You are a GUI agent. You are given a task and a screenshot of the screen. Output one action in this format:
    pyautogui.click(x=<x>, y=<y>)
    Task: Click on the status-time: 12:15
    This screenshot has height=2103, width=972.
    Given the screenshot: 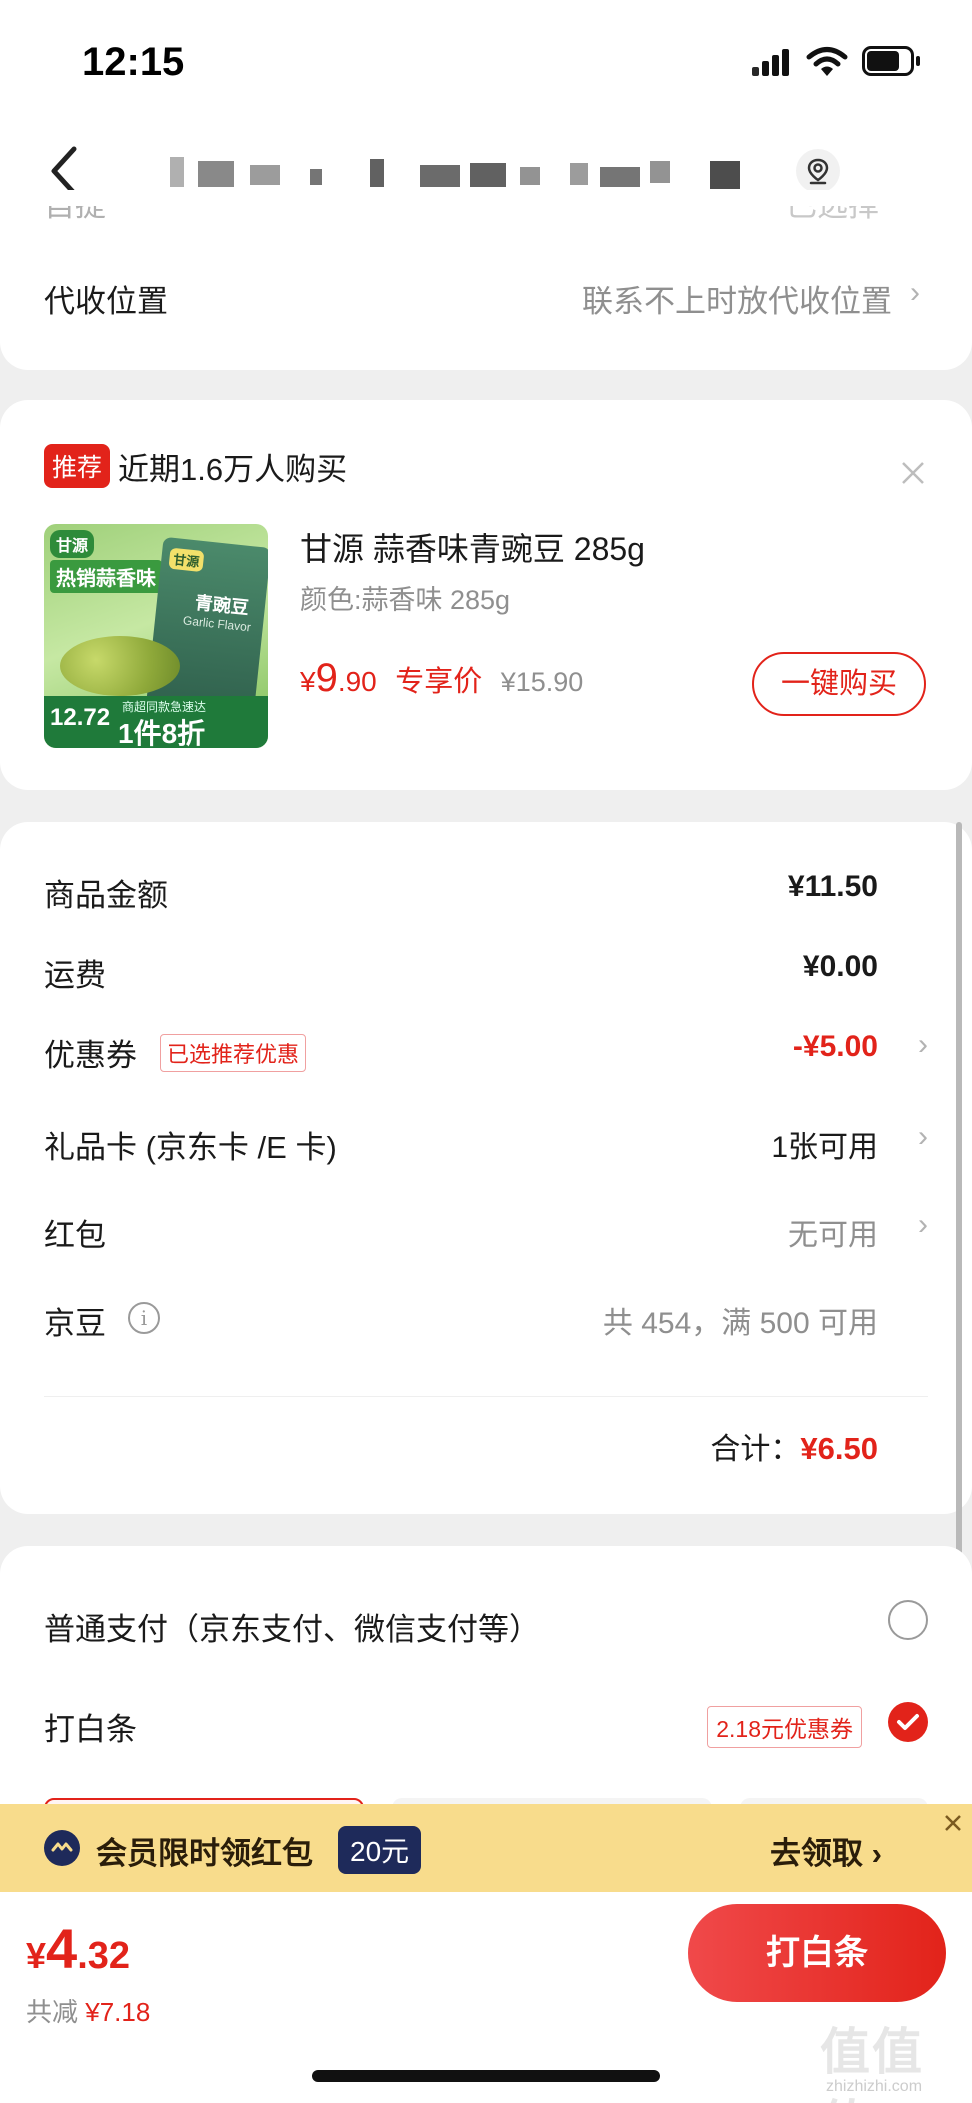 What is the action you would take?
    pyautogui.click(x=133, y=62)
    